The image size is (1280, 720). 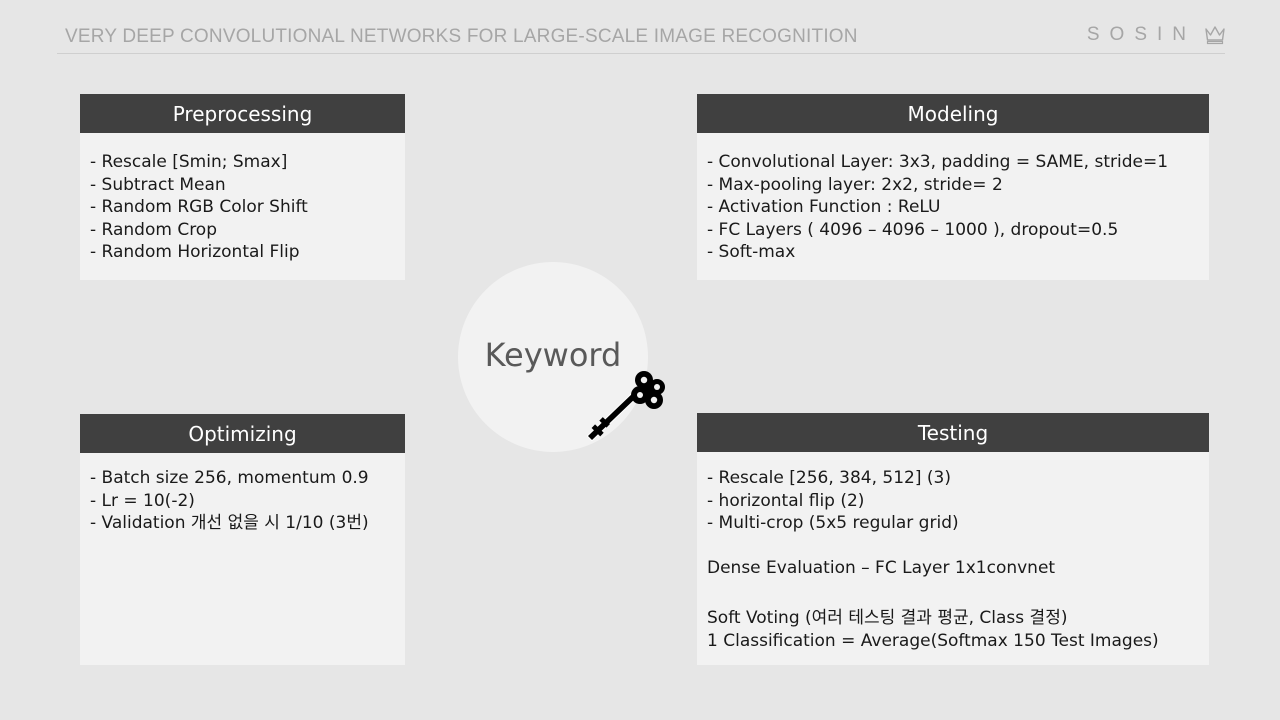 What do you see at coordinates (887, 618) in the screenshot?
I see `soft-voting-text: Soft Voting (여러 테스팅 결과 평균, Class 결정)` at bounding box center [887, 618].